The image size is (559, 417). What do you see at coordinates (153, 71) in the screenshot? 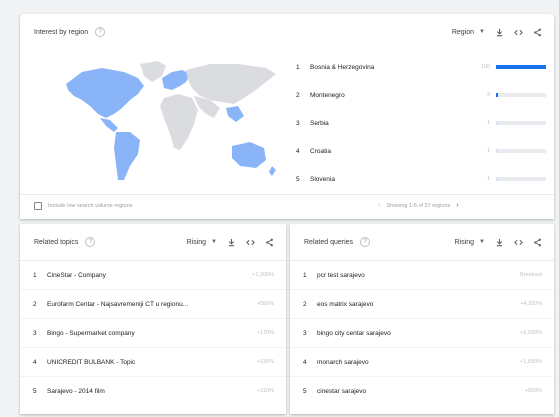
I see `map-greenland` at bounding box center [153, 71].